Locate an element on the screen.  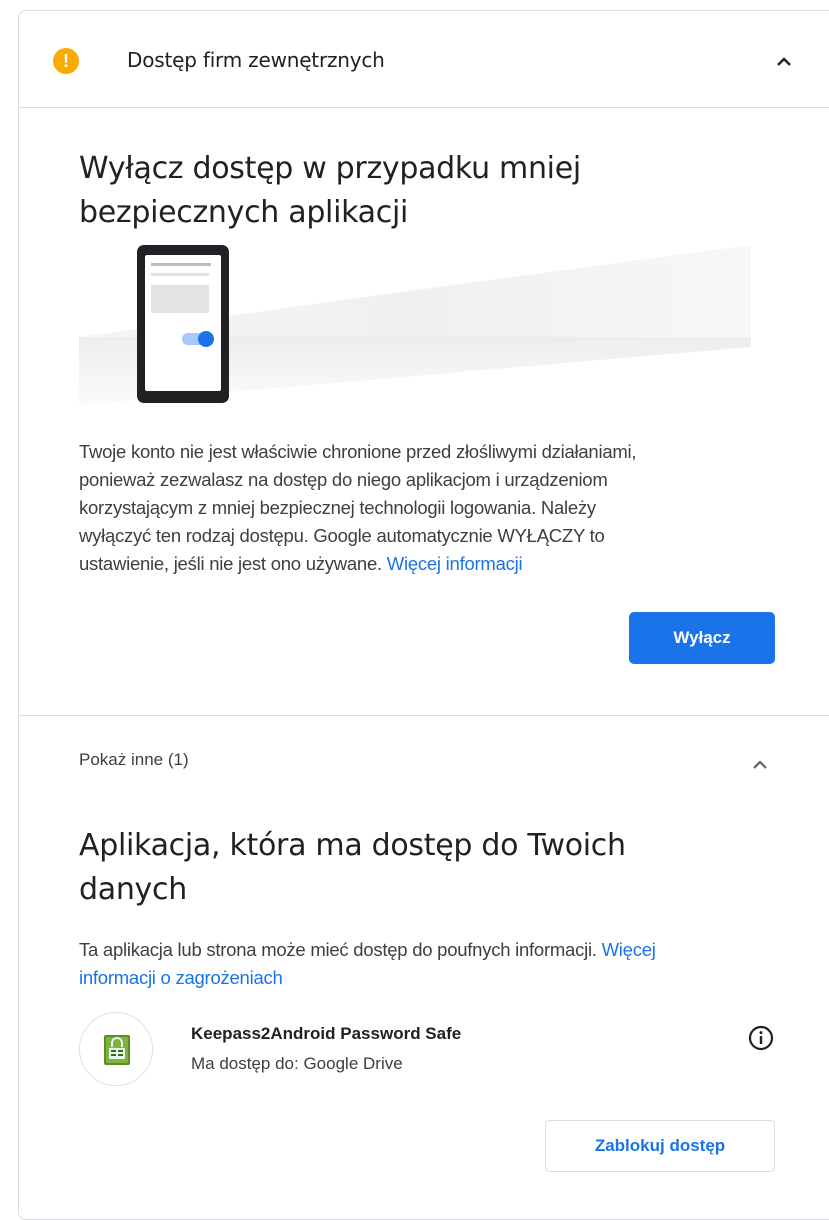
insecure-apps-title-line1: Wyłącz dostęp w przypadku mniej is located at coordinates (330, 168).